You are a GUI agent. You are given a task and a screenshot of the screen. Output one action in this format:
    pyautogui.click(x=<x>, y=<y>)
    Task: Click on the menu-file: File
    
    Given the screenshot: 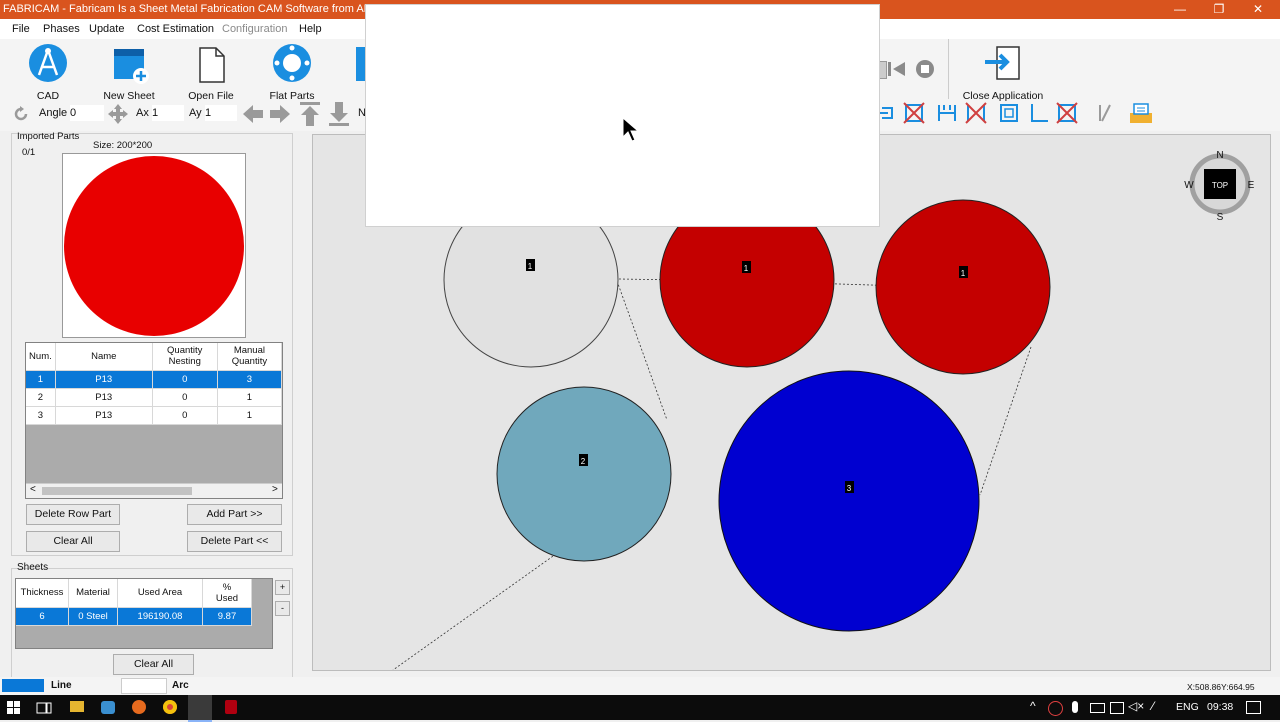 What is the action you would take?
    pyautogui.click(x=21, y=29)
    